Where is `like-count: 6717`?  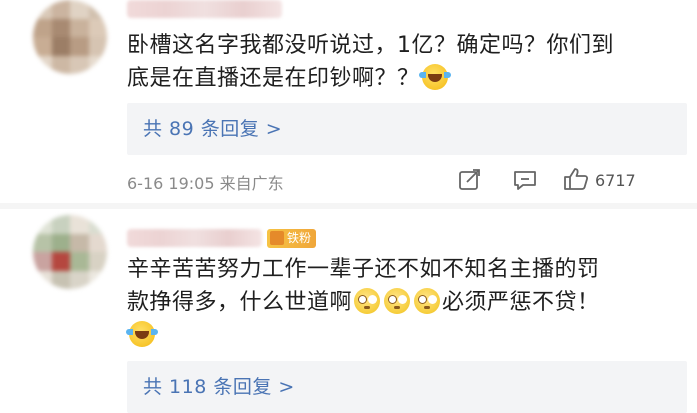
like-count: 6717 is located at coordinates (615, 180).